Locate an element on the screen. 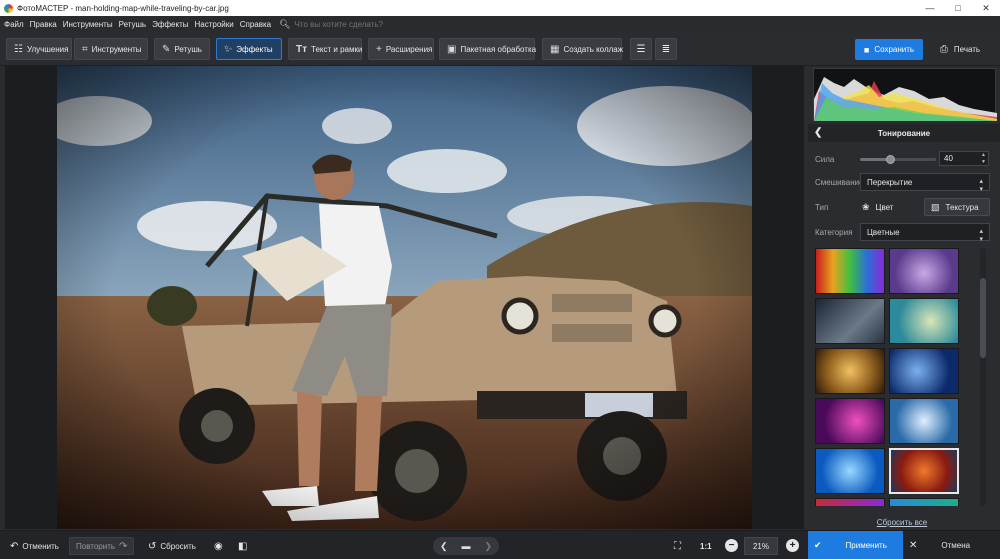 Image resolution: width=1000 pixels, height=559 pixels. tab-extensions: + Расширения is located at coordinates (401, 49).